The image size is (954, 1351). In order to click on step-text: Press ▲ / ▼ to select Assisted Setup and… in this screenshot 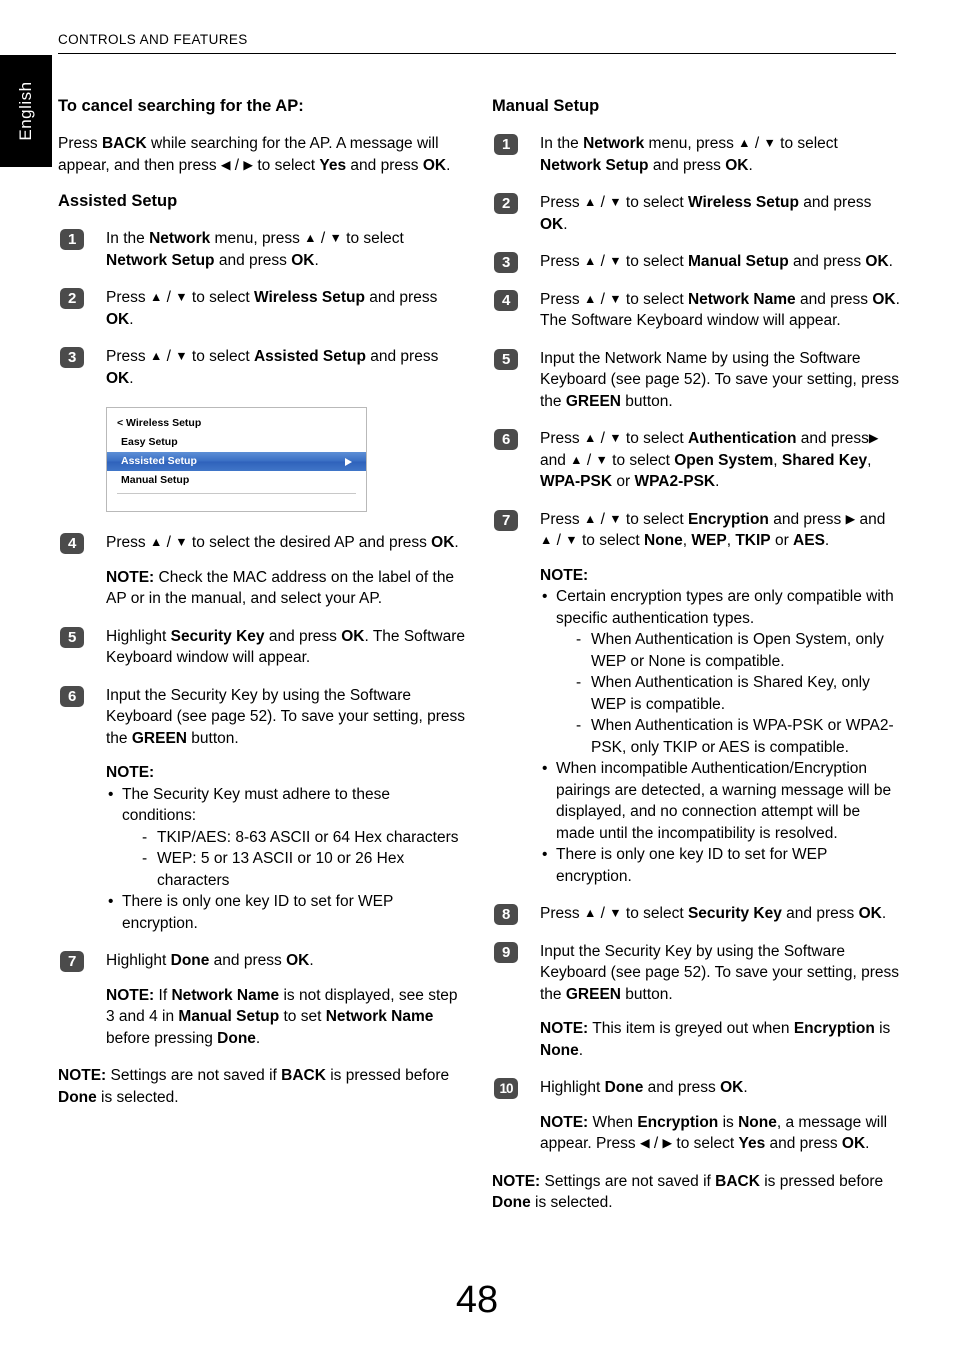, I will do `click(287, 367)`.